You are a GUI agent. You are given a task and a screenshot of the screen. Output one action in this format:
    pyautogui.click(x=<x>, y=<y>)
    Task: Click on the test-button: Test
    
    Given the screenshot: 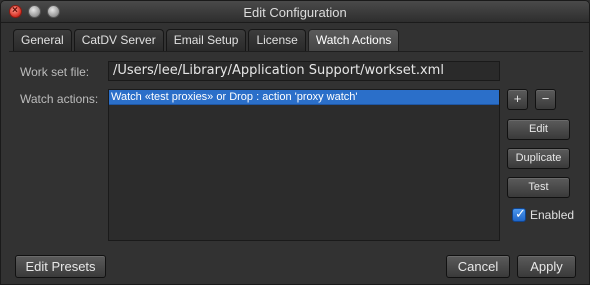 What is the action you would take?
    pyautogui.click(x=538, y=187)
    